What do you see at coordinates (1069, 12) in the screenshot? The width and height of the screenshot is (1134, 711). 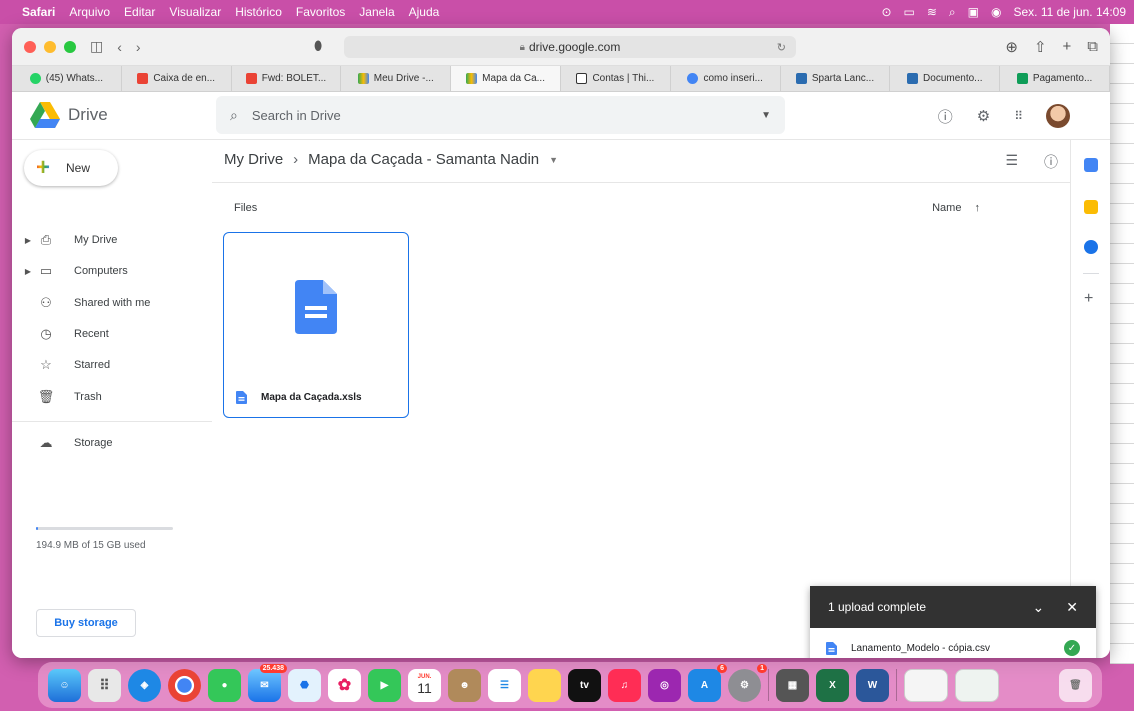 I see `menu-clock: Sex. 11 de jun. 14:09` at bounding box center [1069, 12].